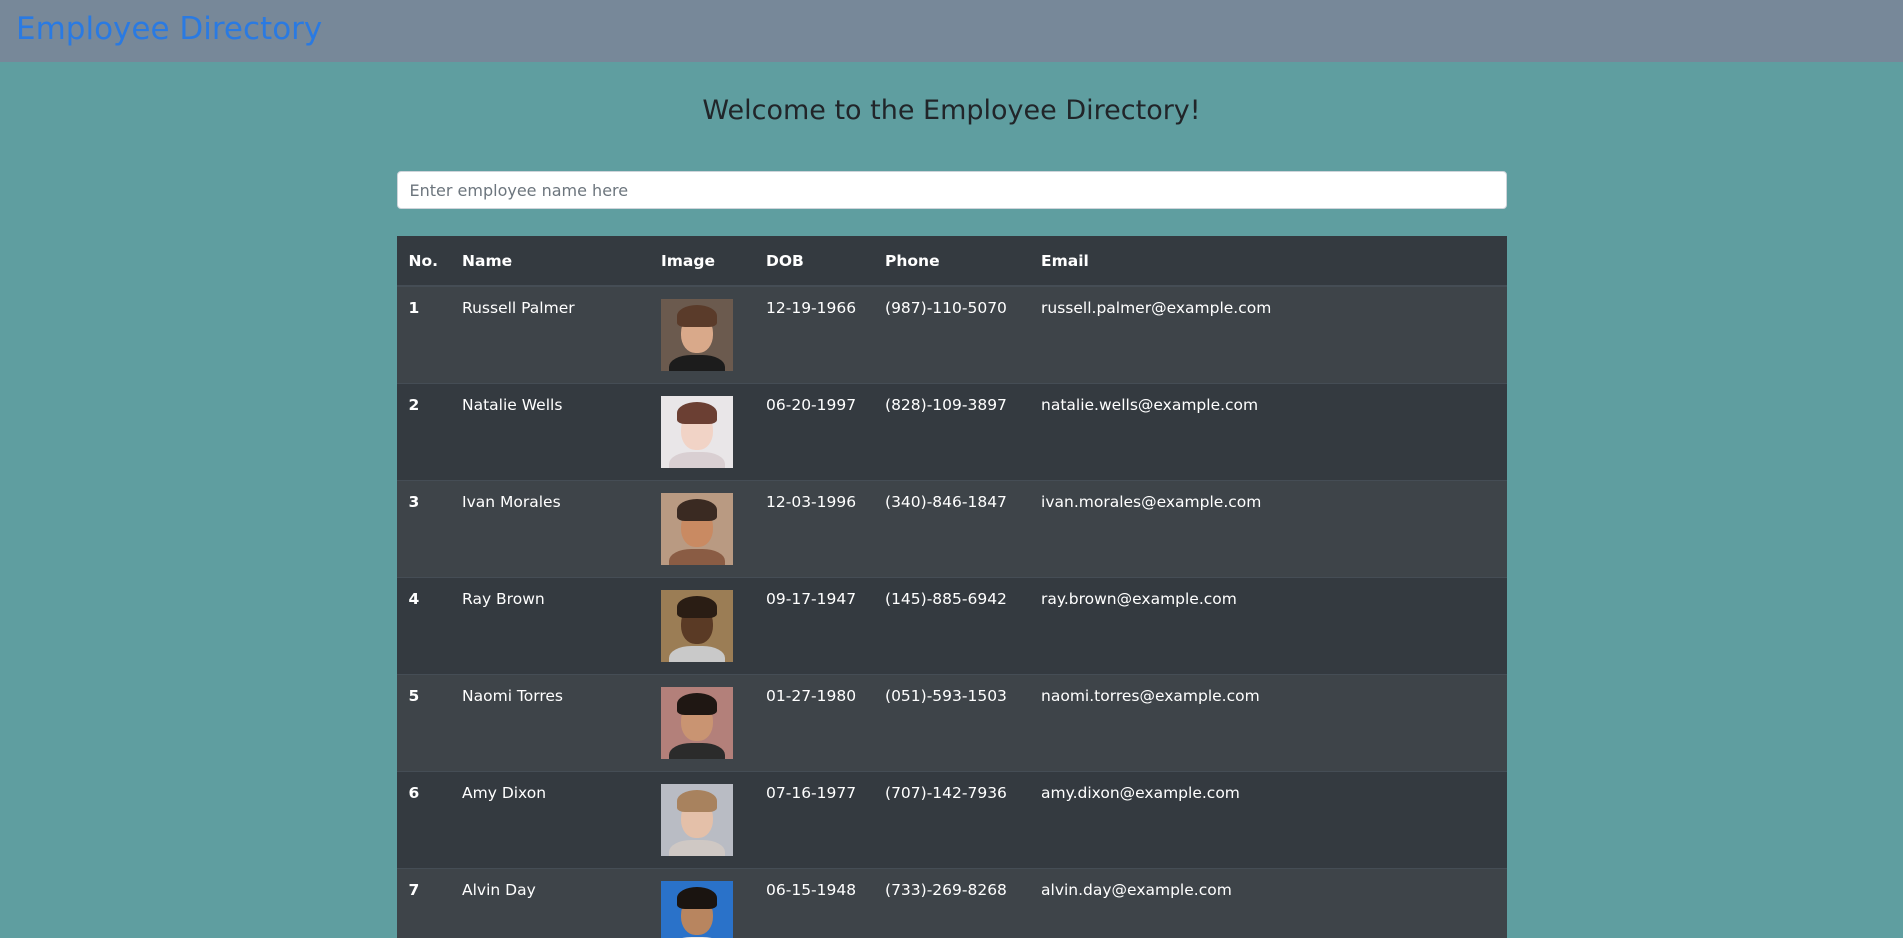  Describe the element at coordinates (1268, 723) in the screenshot. I see `employee-email: naomi.torres@example.com` at that location.